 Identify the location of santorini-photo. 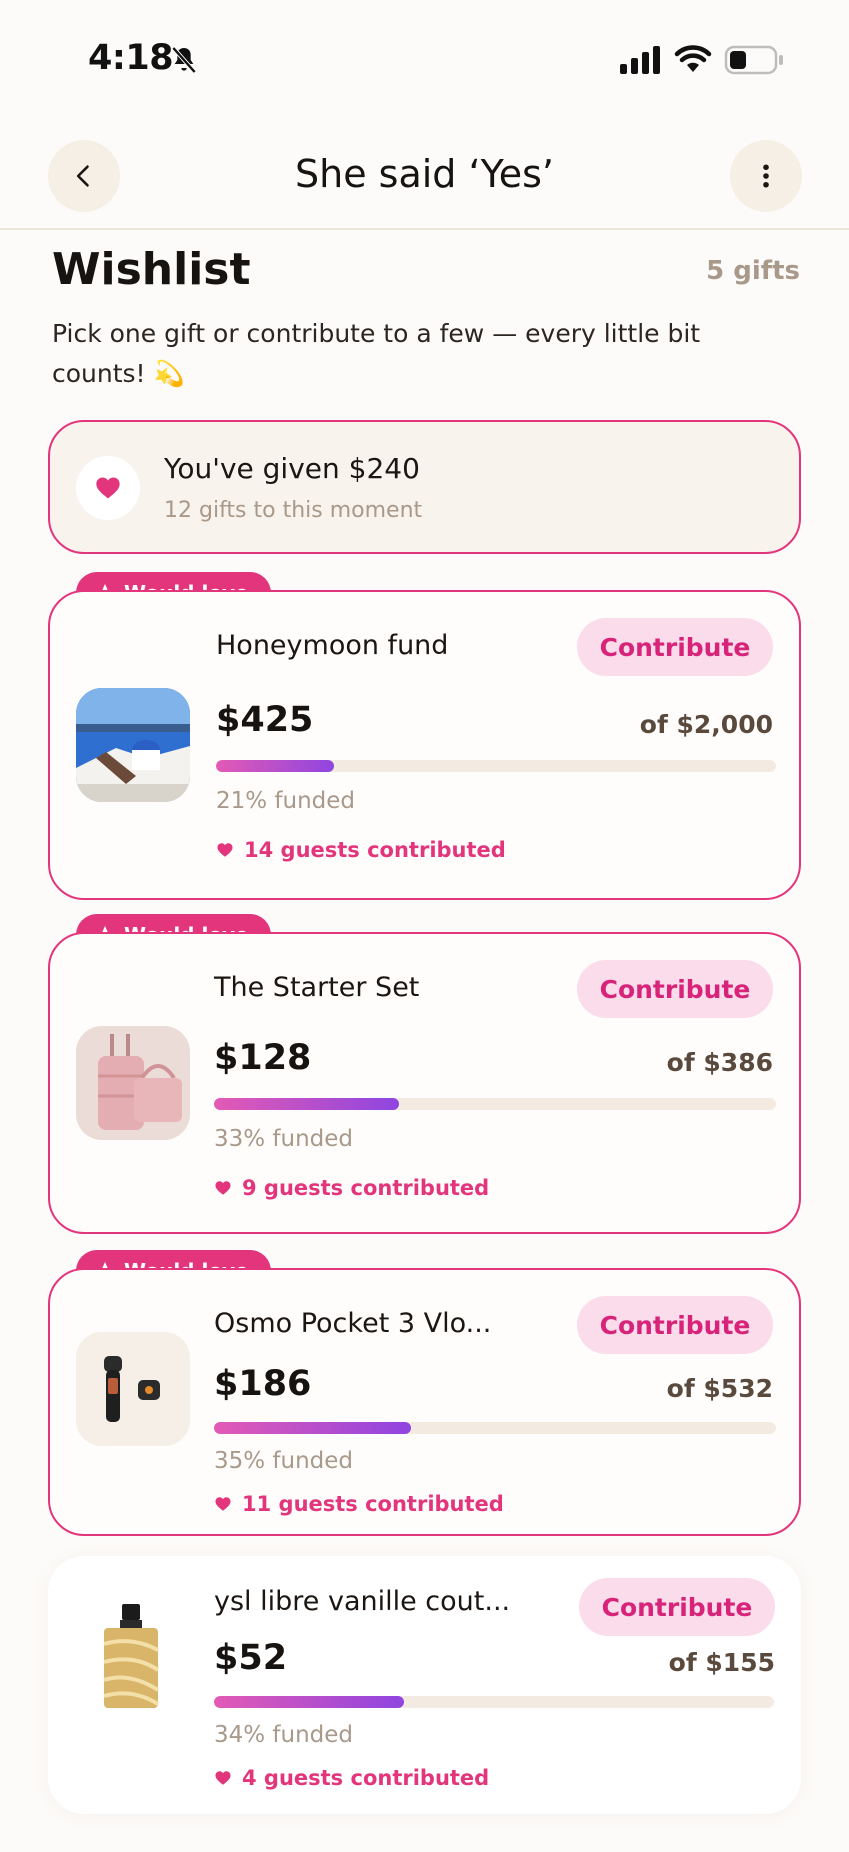
(133, 745).